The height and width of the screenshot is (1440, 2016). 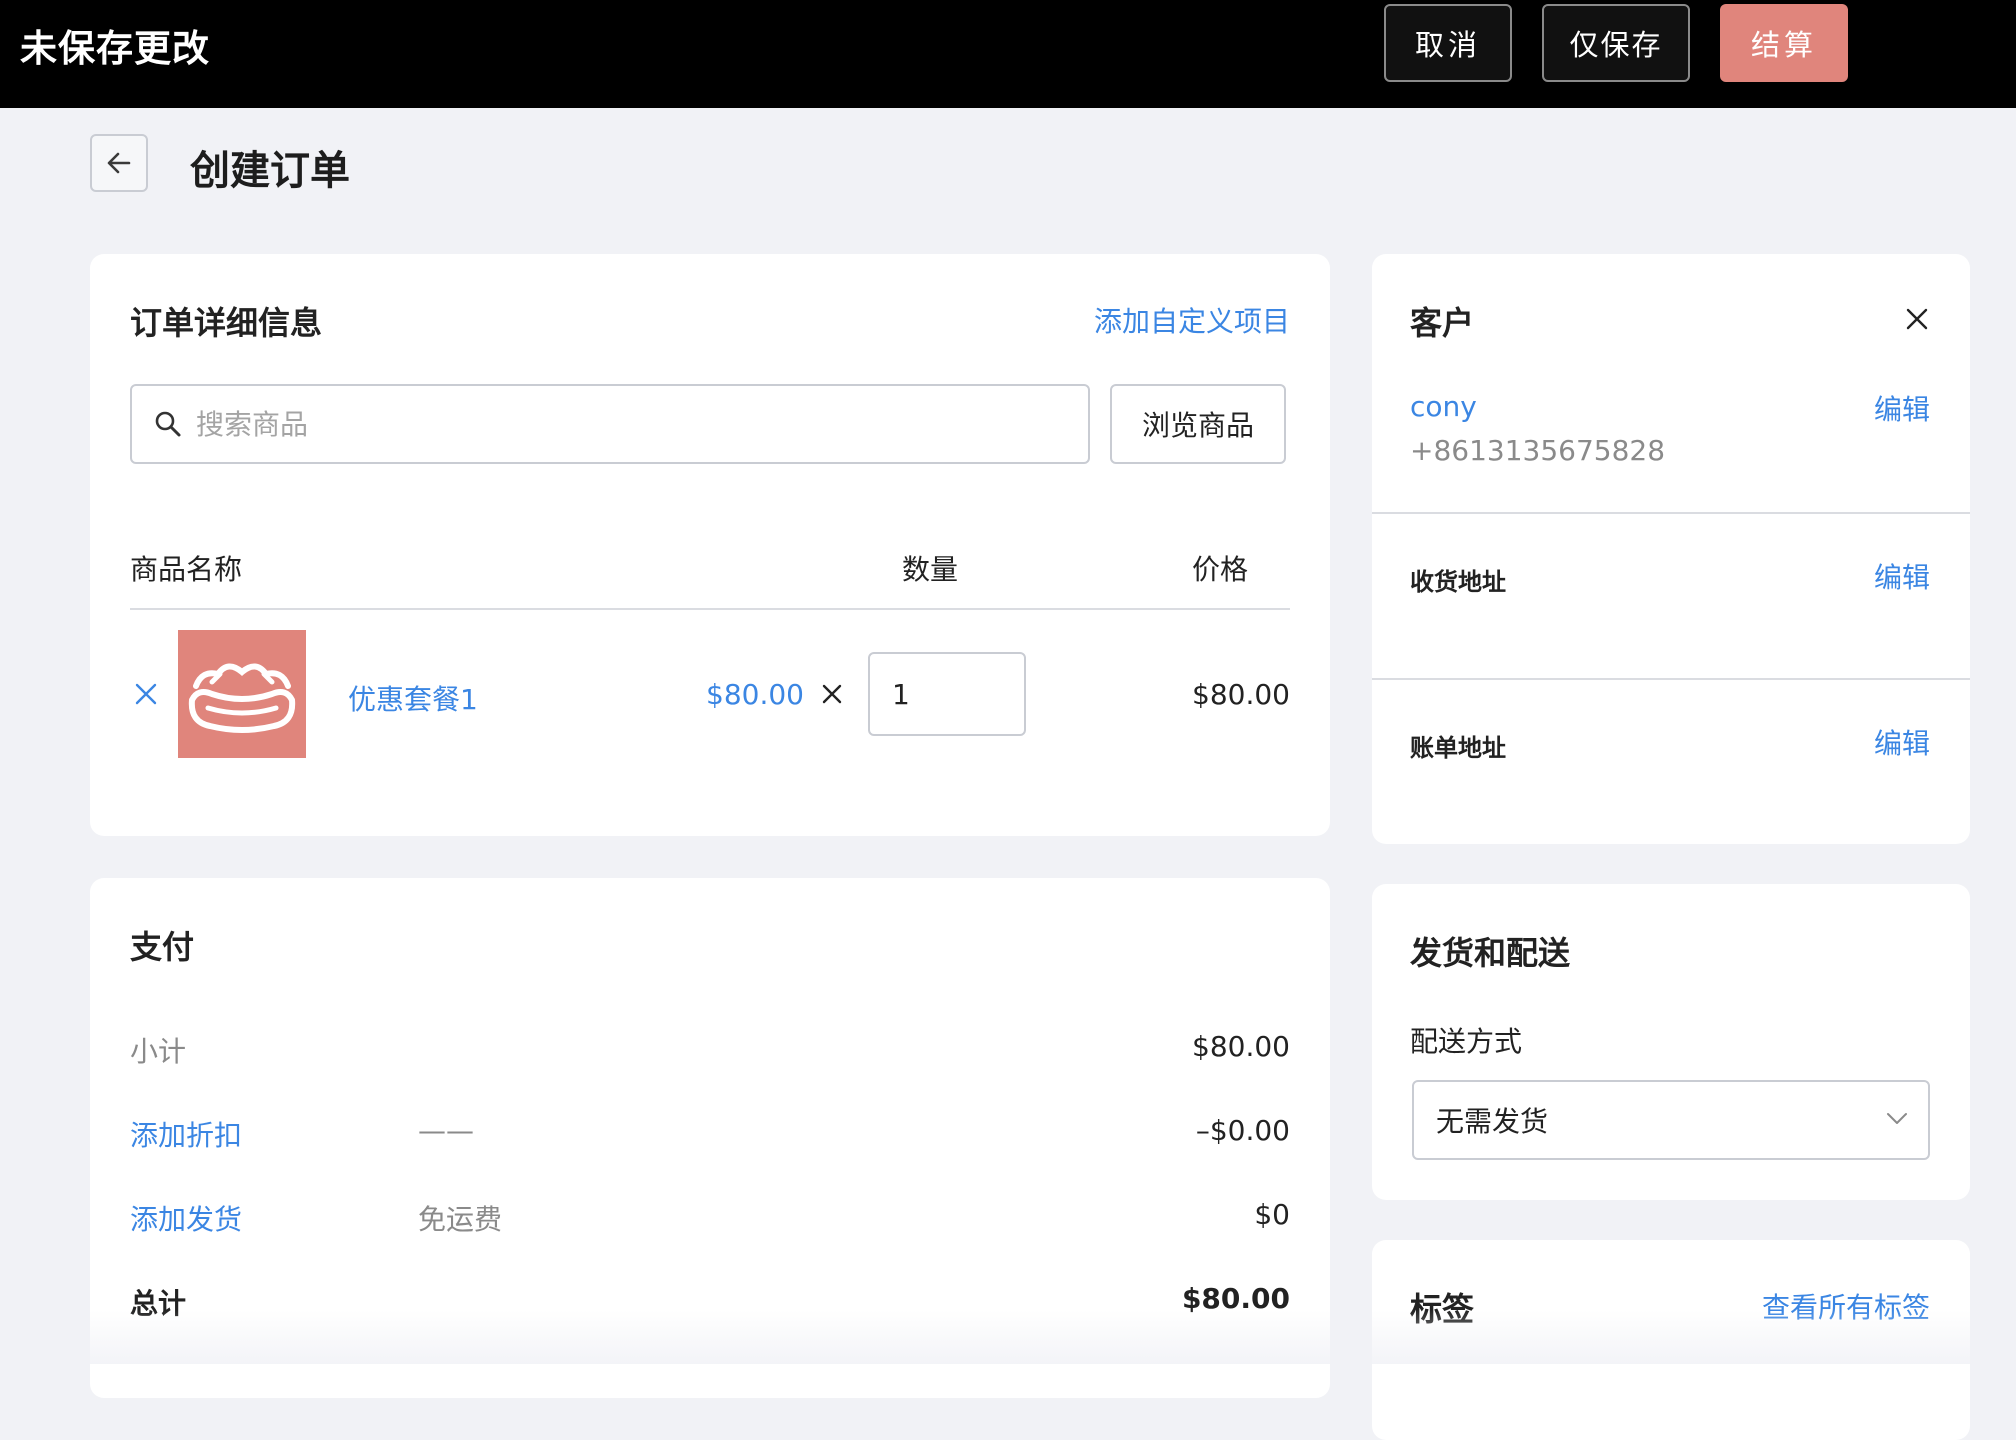 What do you see at coordinates (710, 609) in the screenshot?
I see `table-header-divider` at bounding box center [710, 609].